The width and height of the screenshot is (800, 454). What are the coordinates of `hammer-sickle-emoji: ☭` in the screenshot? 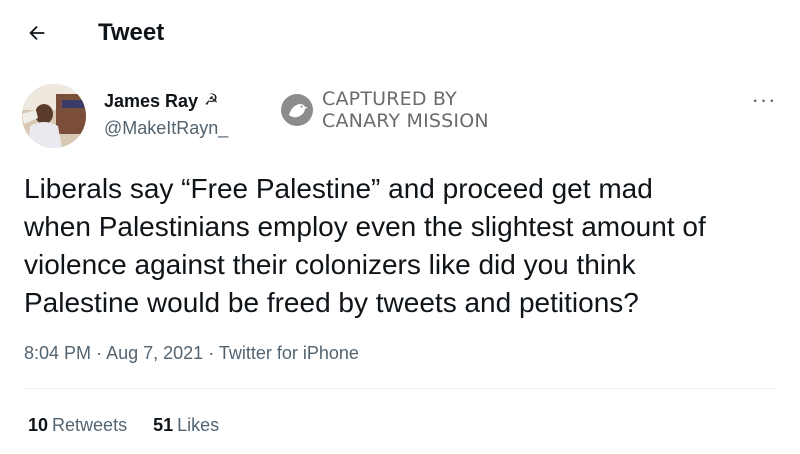 It's located at (211, 100).